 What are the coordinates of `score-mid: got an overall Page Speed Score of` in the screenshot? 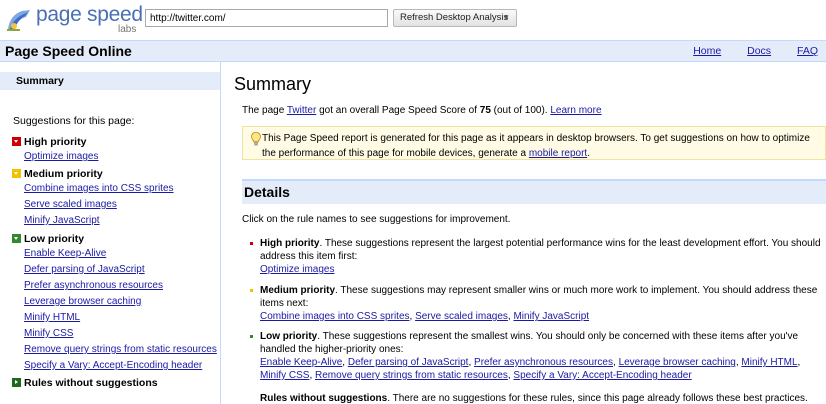 It's located at (398, 110).